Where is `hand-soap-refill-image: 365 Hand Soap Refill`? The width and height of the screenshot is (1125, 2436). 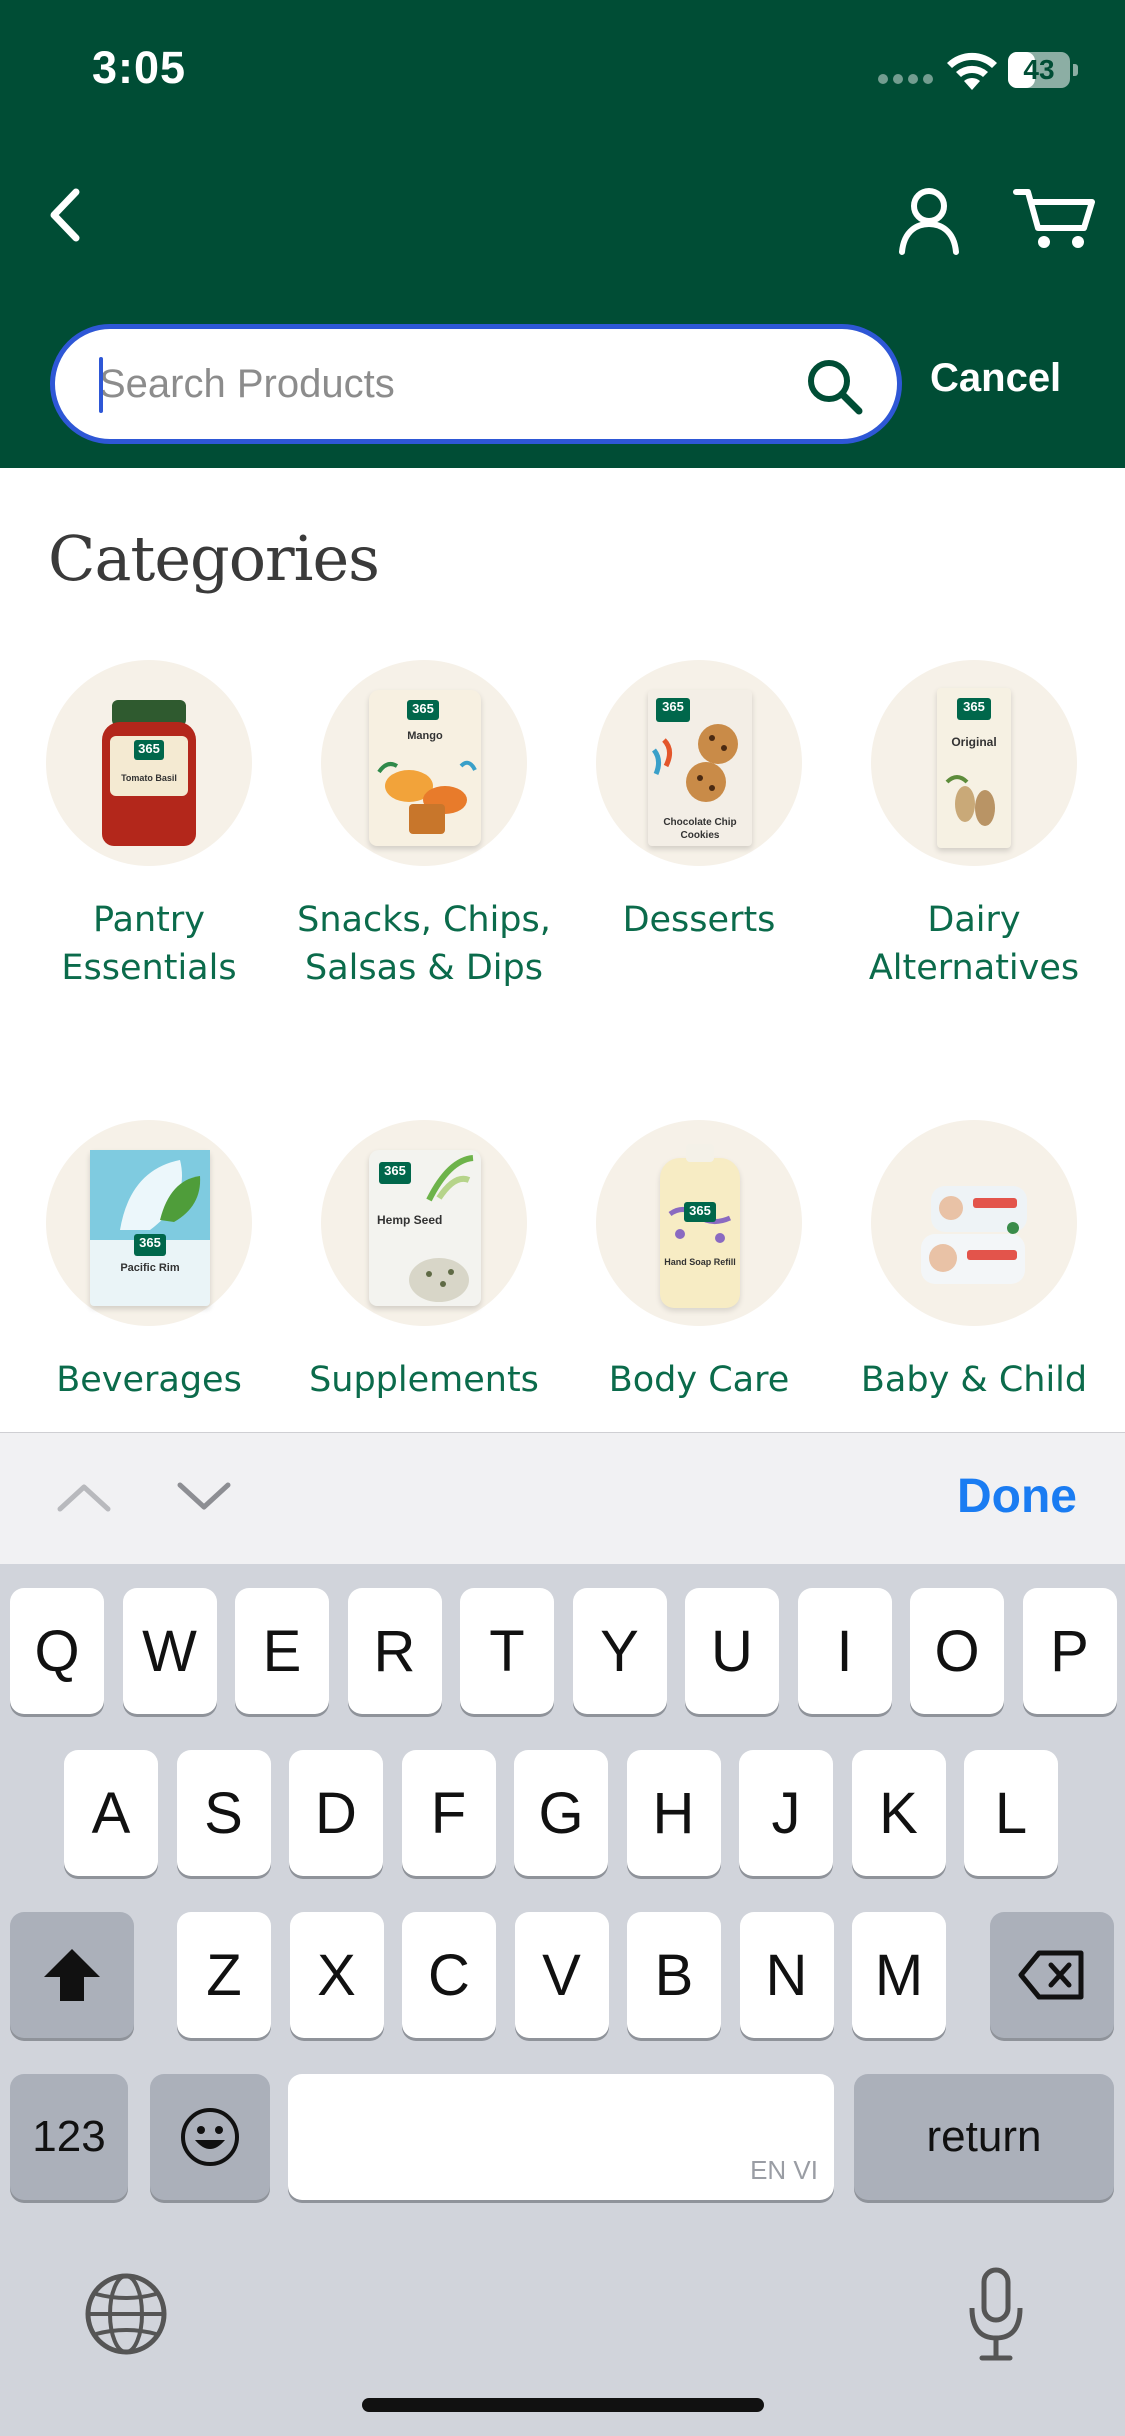 hand-soap-refill-image: 365 Hand Soap Refill is located at coordinates (700, 1226).